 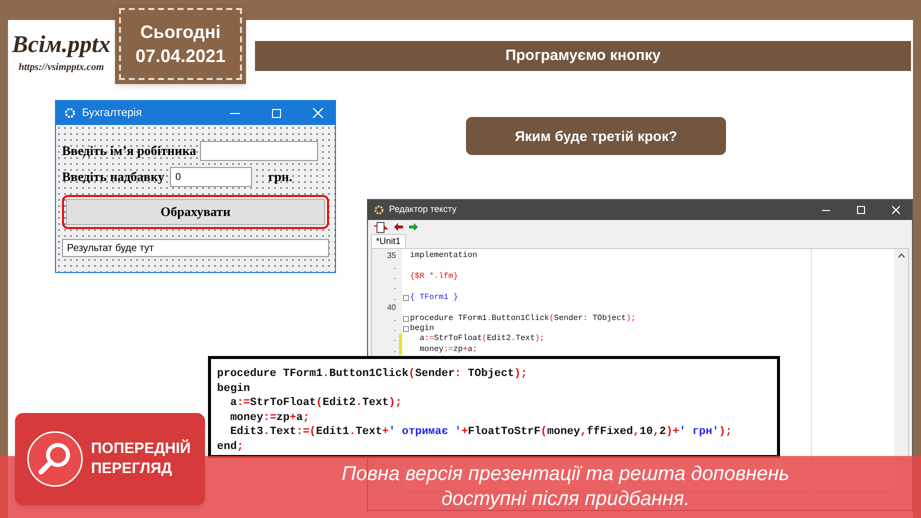 I want to click on logo-title: Всім.pptx, so click(x=61, y=45).